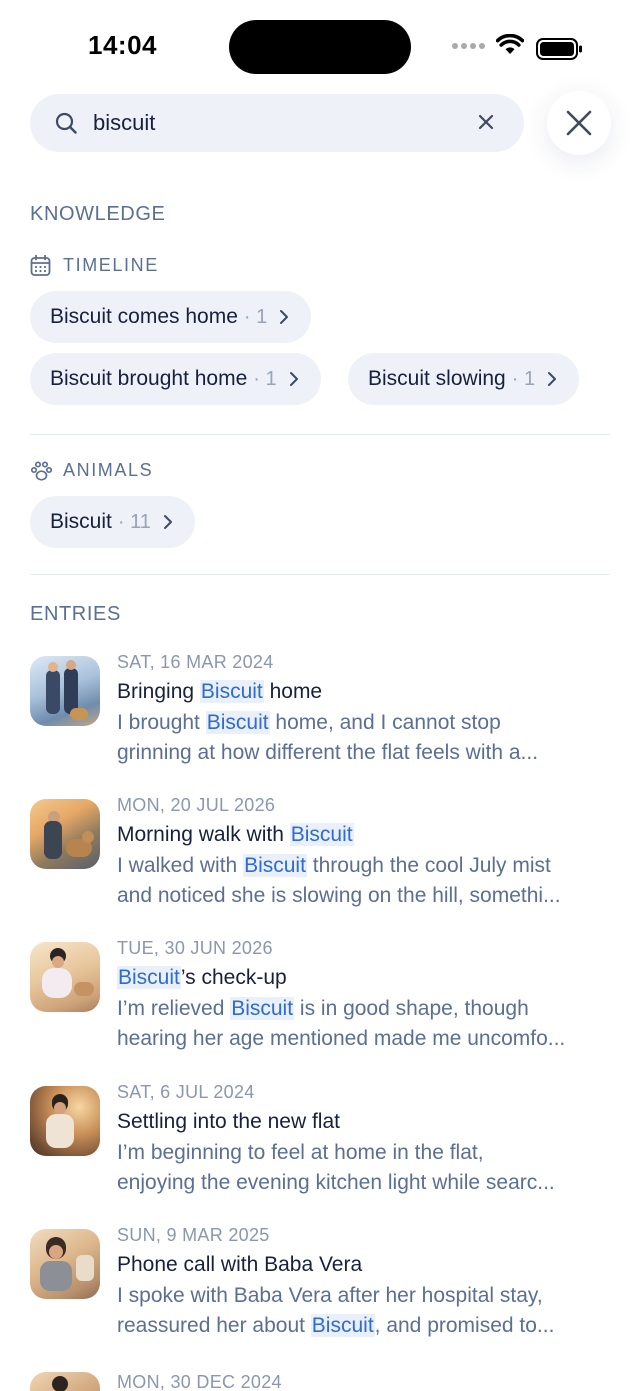 The image size is (640, 1391). What do you see at coordinates (66, 123) in the screenshot?
I see `search-icon` at bounding box center [66, 123].